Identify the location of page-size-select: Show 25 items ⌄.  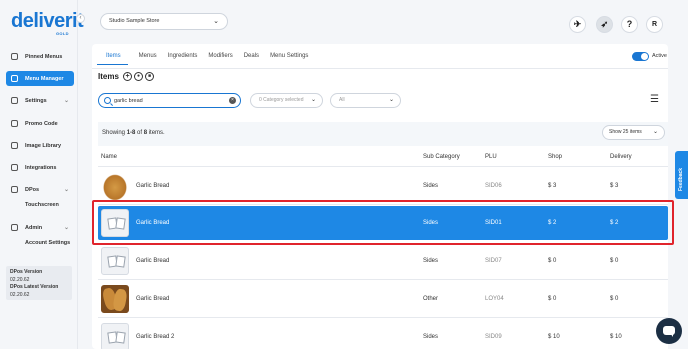
(633, 132).